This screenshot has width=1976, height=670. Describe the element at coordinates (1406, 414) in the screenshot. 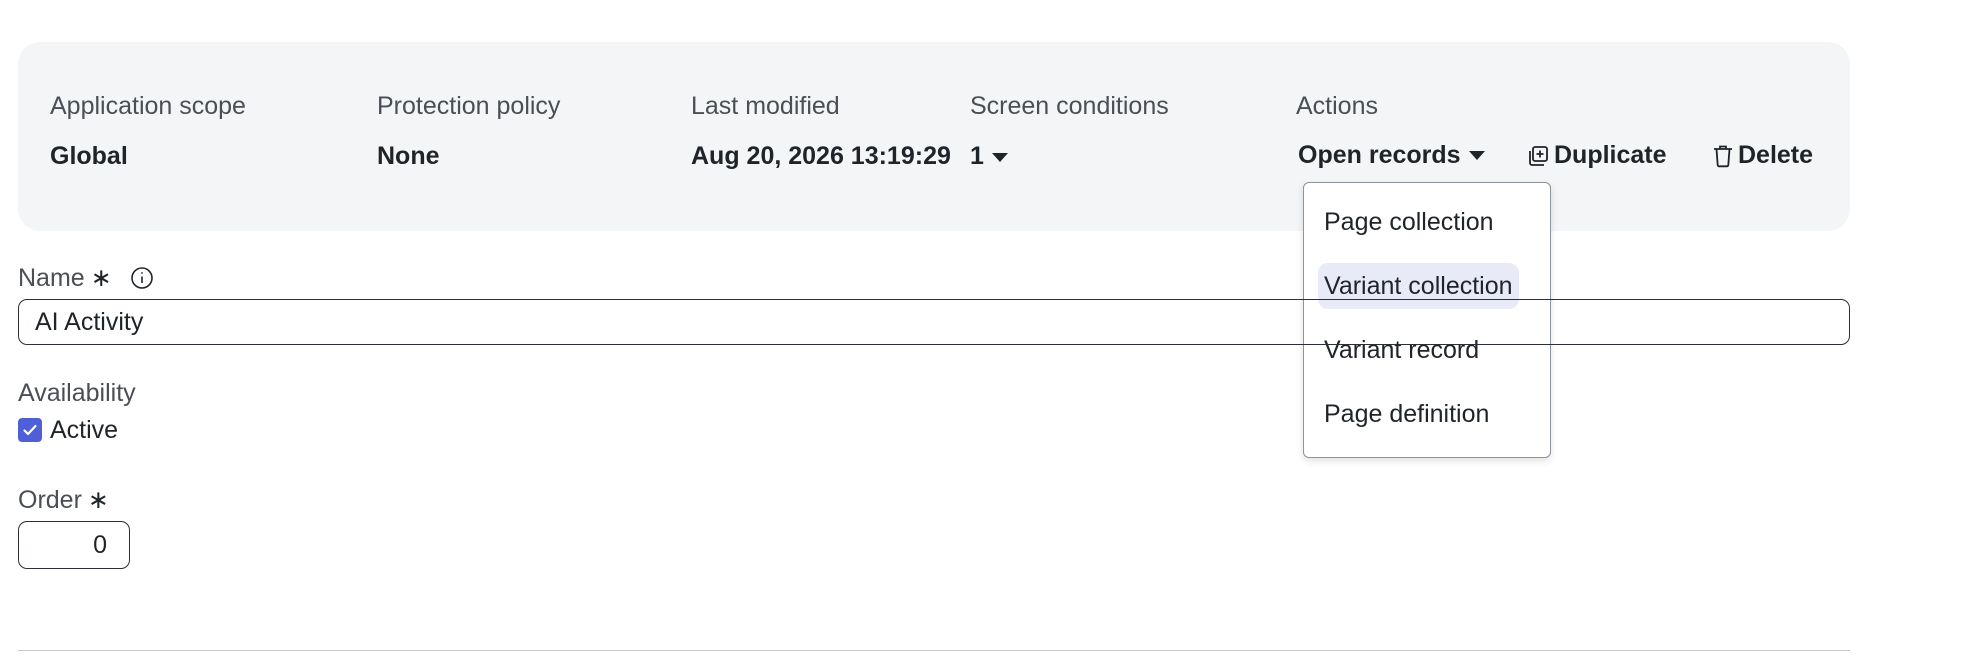

I see `menu-item-page-definition: Page definition` at that location.